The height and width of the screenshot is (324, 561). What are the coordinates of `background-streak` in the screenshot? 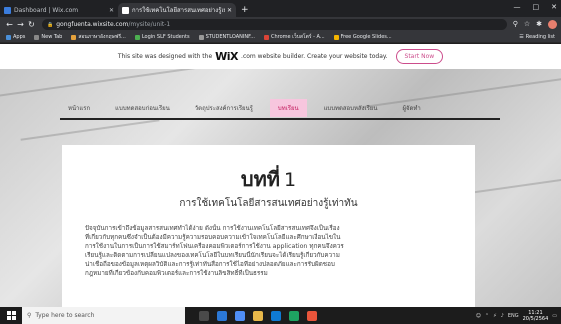 It's located at (119, 84).